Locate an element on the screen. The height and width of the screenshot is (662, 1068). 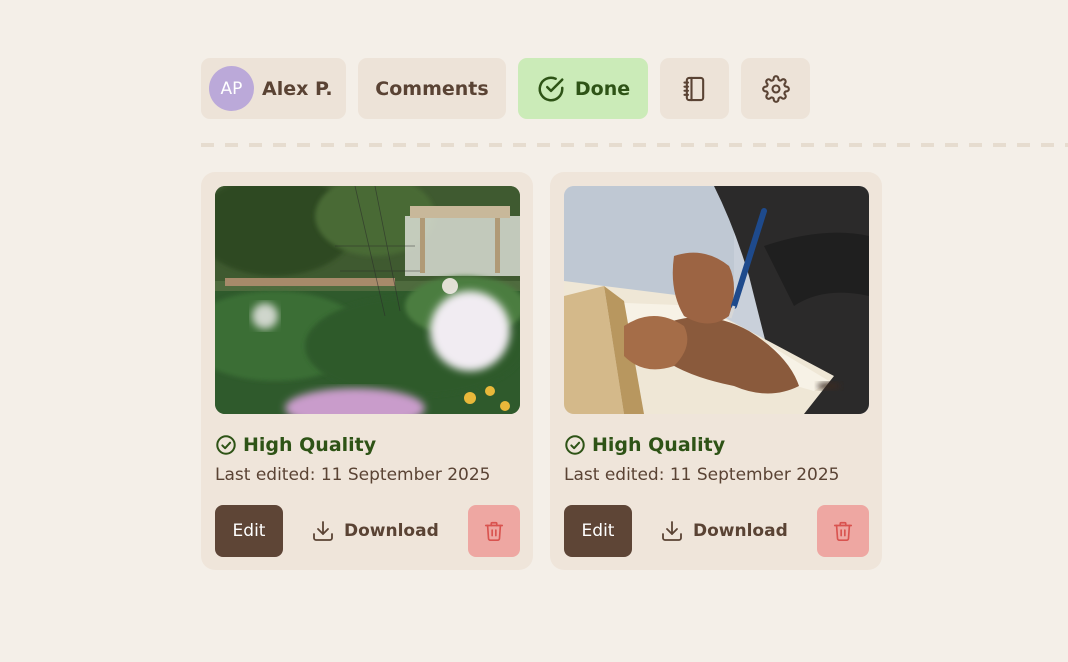
settings-button is located at coordinates (775, 88).